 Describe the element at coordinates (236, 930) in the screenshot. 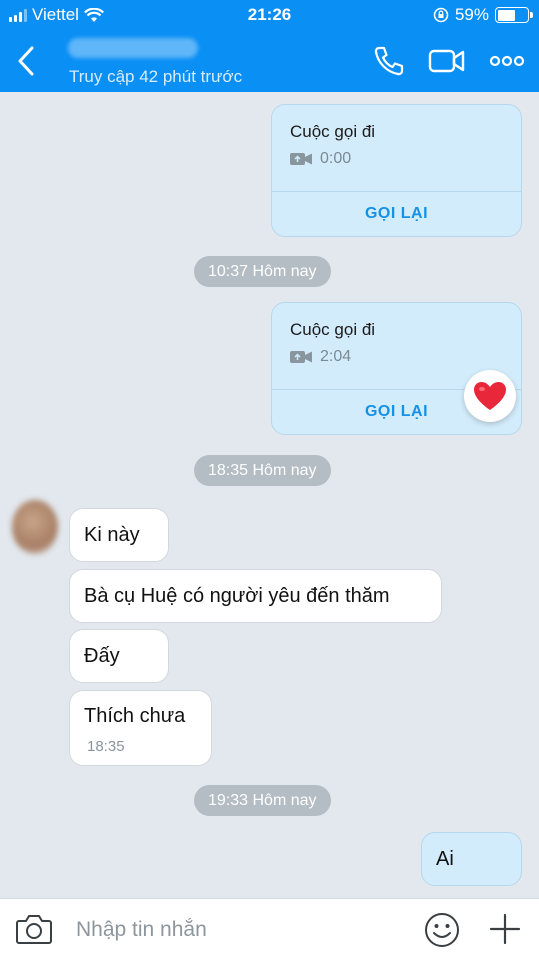

I see `message-input` at that location.